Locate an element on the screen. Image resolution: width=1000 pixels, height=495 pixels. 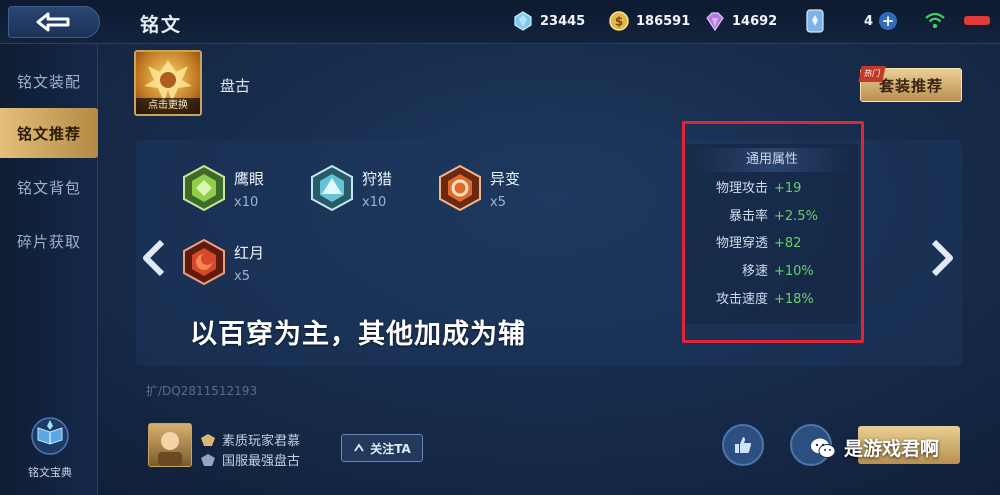
inscription-item: 异变 x5 is located at coordinates (478, 188).